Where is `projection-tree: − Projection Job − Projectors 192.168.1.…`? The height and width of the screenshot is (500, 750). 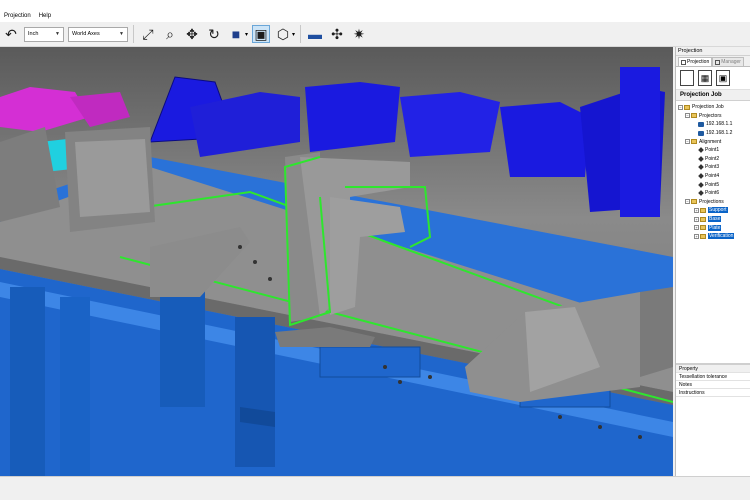 projection-tree: − Projection Job − Projectors 192.168.1.… is located at coordinates (713, 228).